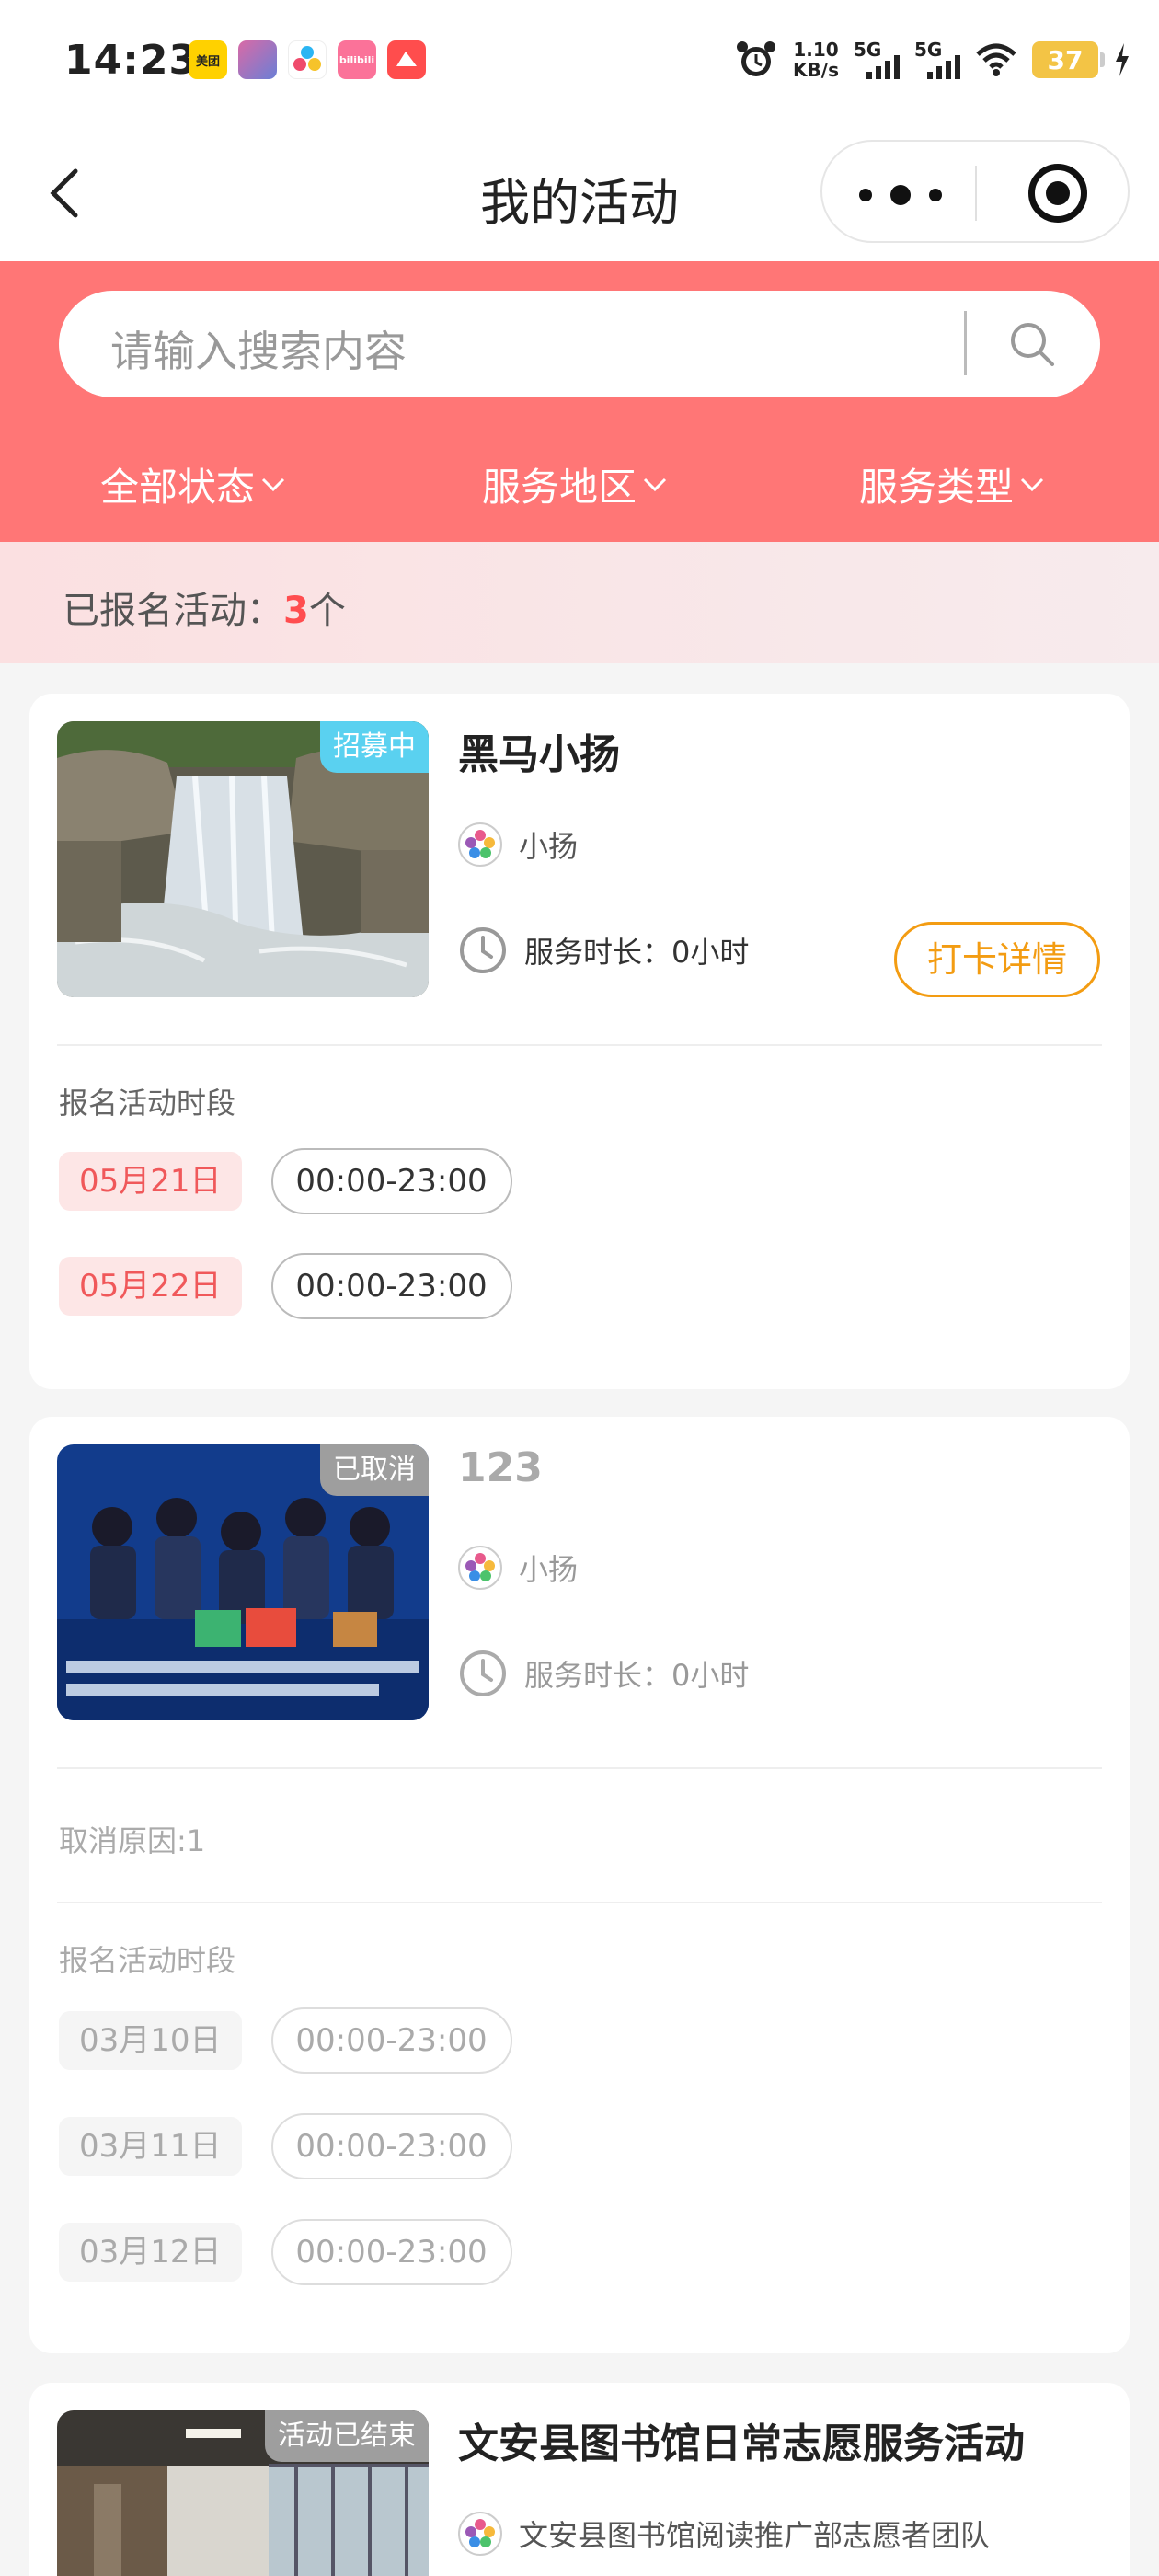  What do you see at coordinates (374, 1470) in the screenshot?
I see `status-badge: 已取消` at bounding box center [374, 1470].